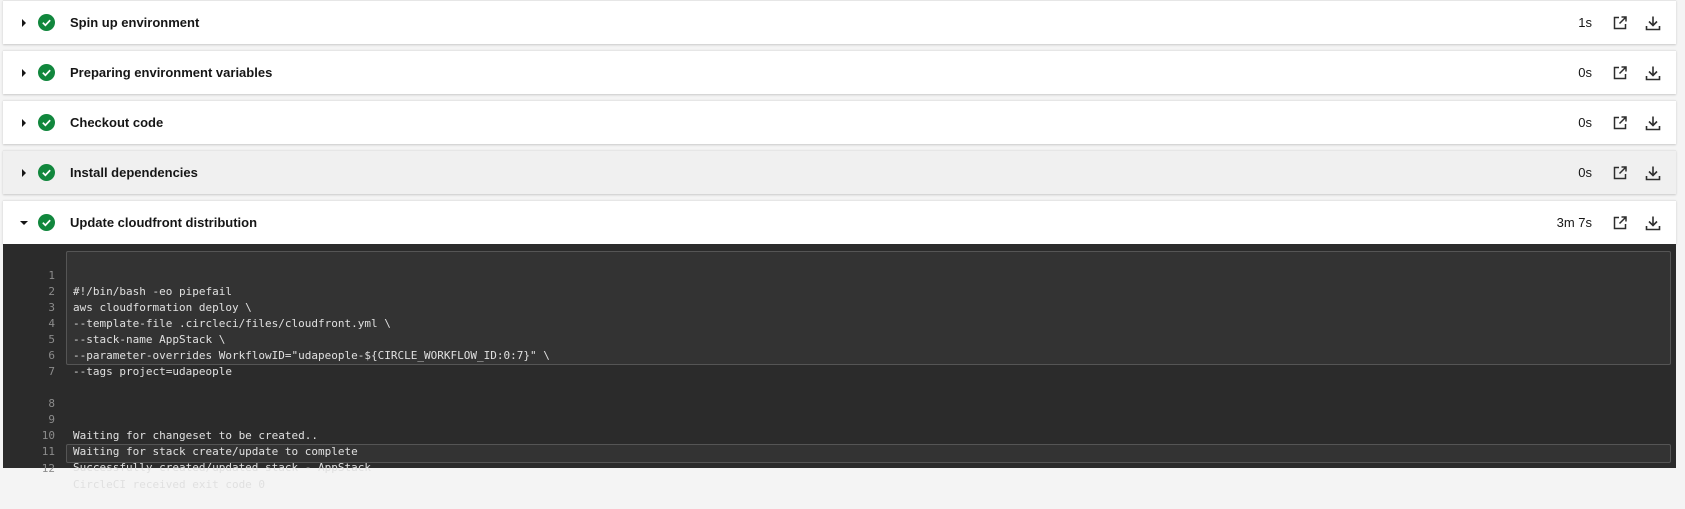  Describe the element at coordinates (839, 22) in the screenshot. I see `step-spin-up-environment: Spin up environment 1s` at that location.